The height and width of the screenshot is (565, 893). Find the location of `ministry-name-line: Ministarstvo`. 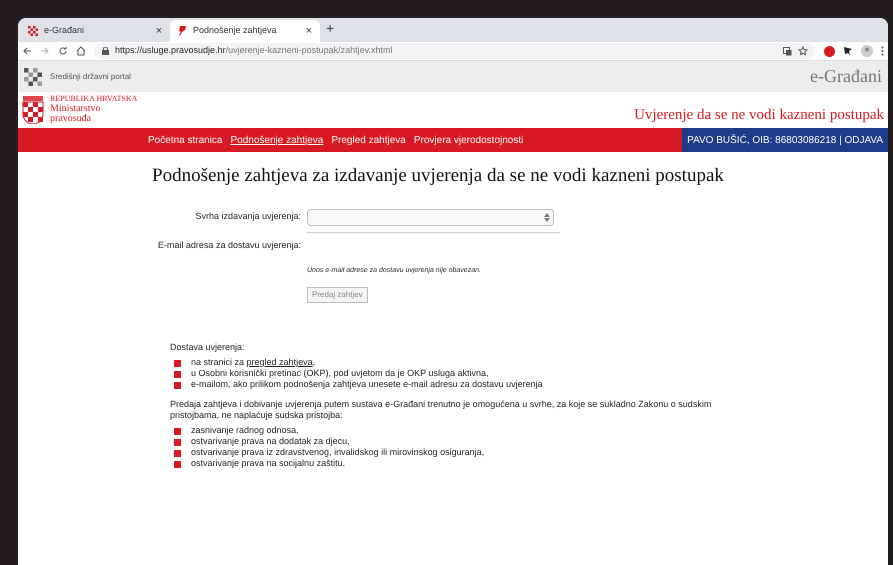

ministry-name-line: Ministarstvo is located at coordinates (76, 109).